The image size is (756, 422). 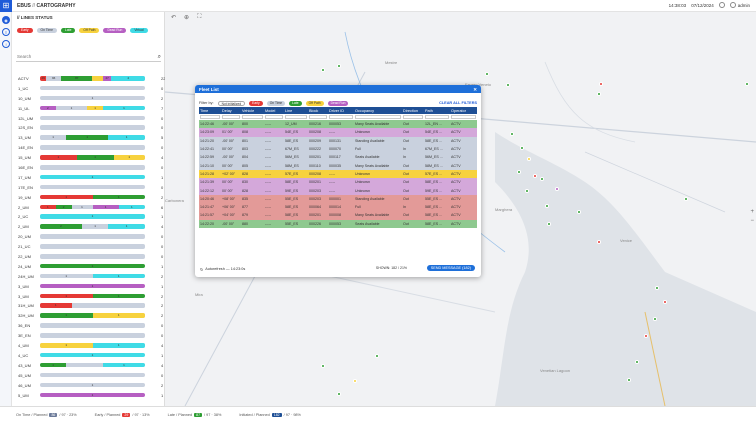 I want to click on clear-filters-button: CLEAR ALL FILTERS, so click(x=458, y=103).